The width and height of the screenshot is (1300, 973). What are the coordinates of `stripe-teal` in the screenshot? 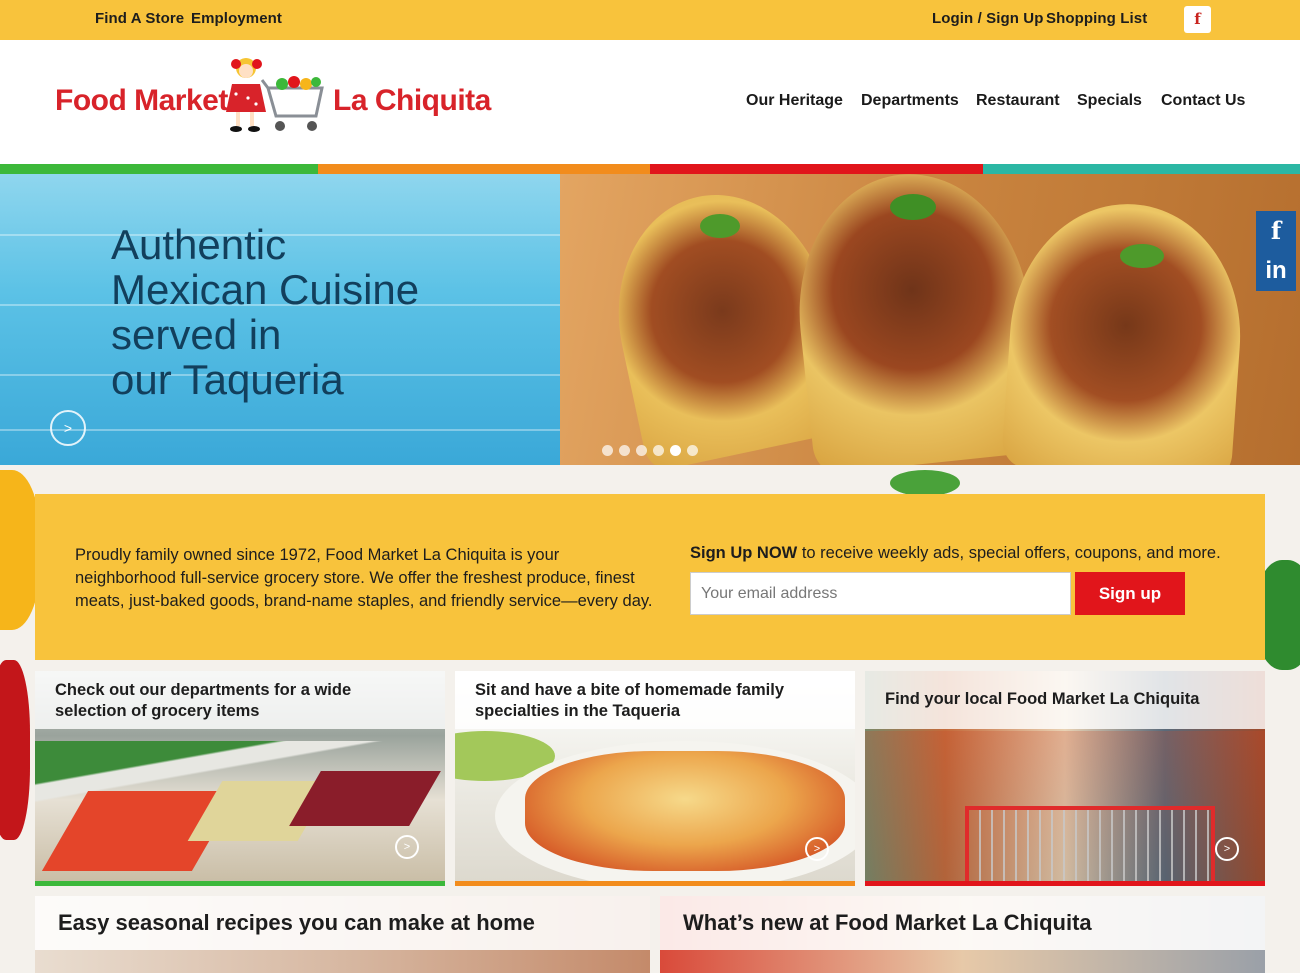 It's located at (1141, 169).